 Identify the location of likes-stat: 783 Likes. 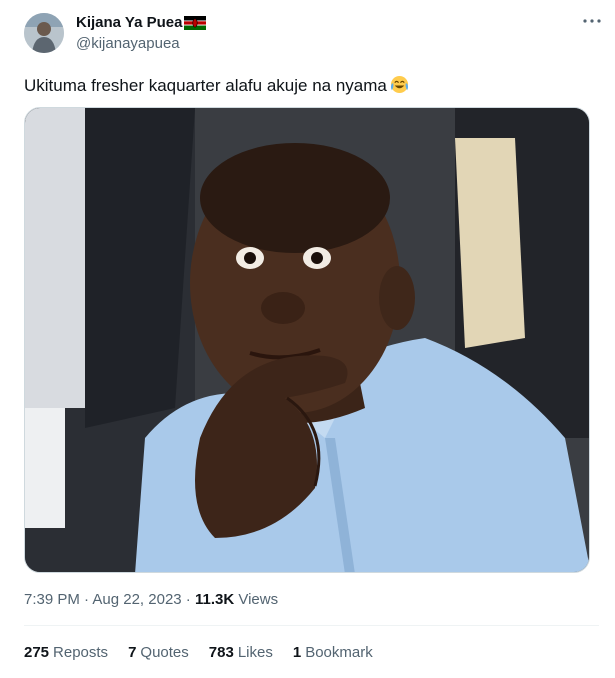
(241, 653).